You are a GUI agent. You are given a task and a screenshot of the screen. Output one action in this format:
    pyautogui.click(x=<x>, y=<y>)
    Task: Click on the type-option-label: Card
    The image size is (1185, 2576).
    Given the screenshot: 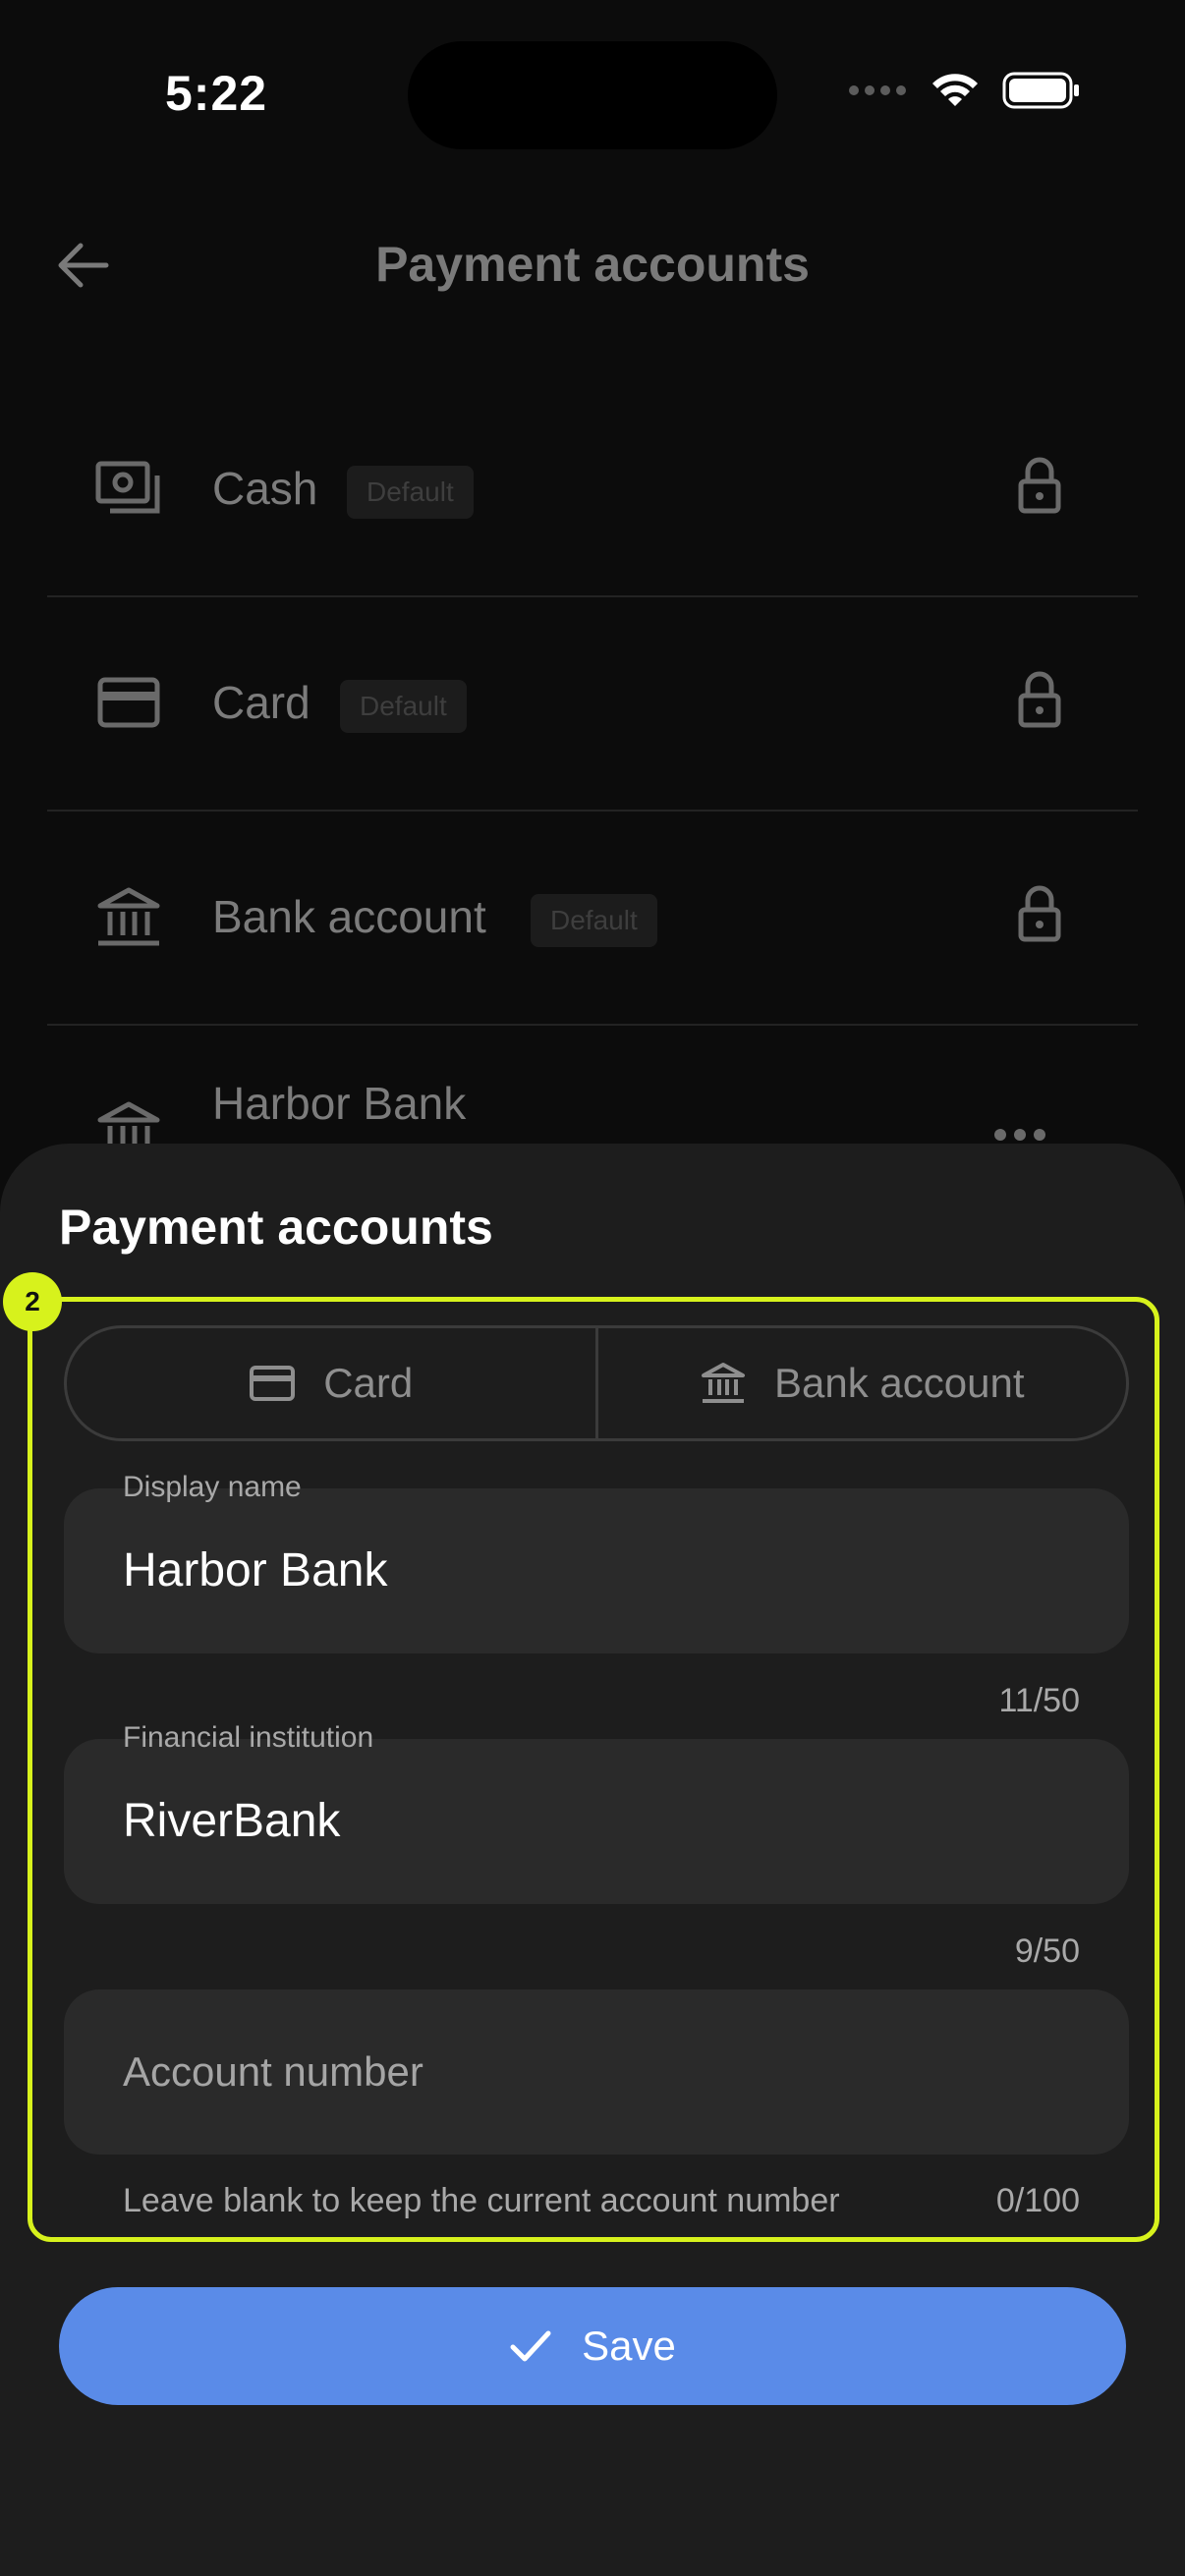 What is the action you would take?
    pyautogui.click(x=369, y=1383)
    